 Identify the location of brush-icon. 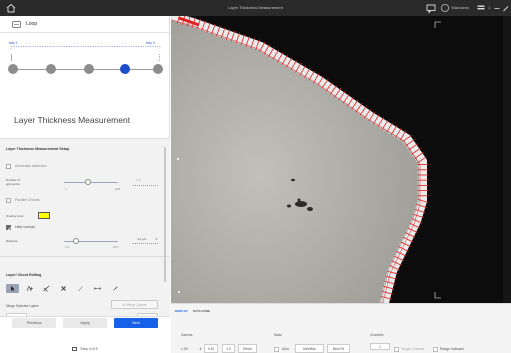
(115, 288).